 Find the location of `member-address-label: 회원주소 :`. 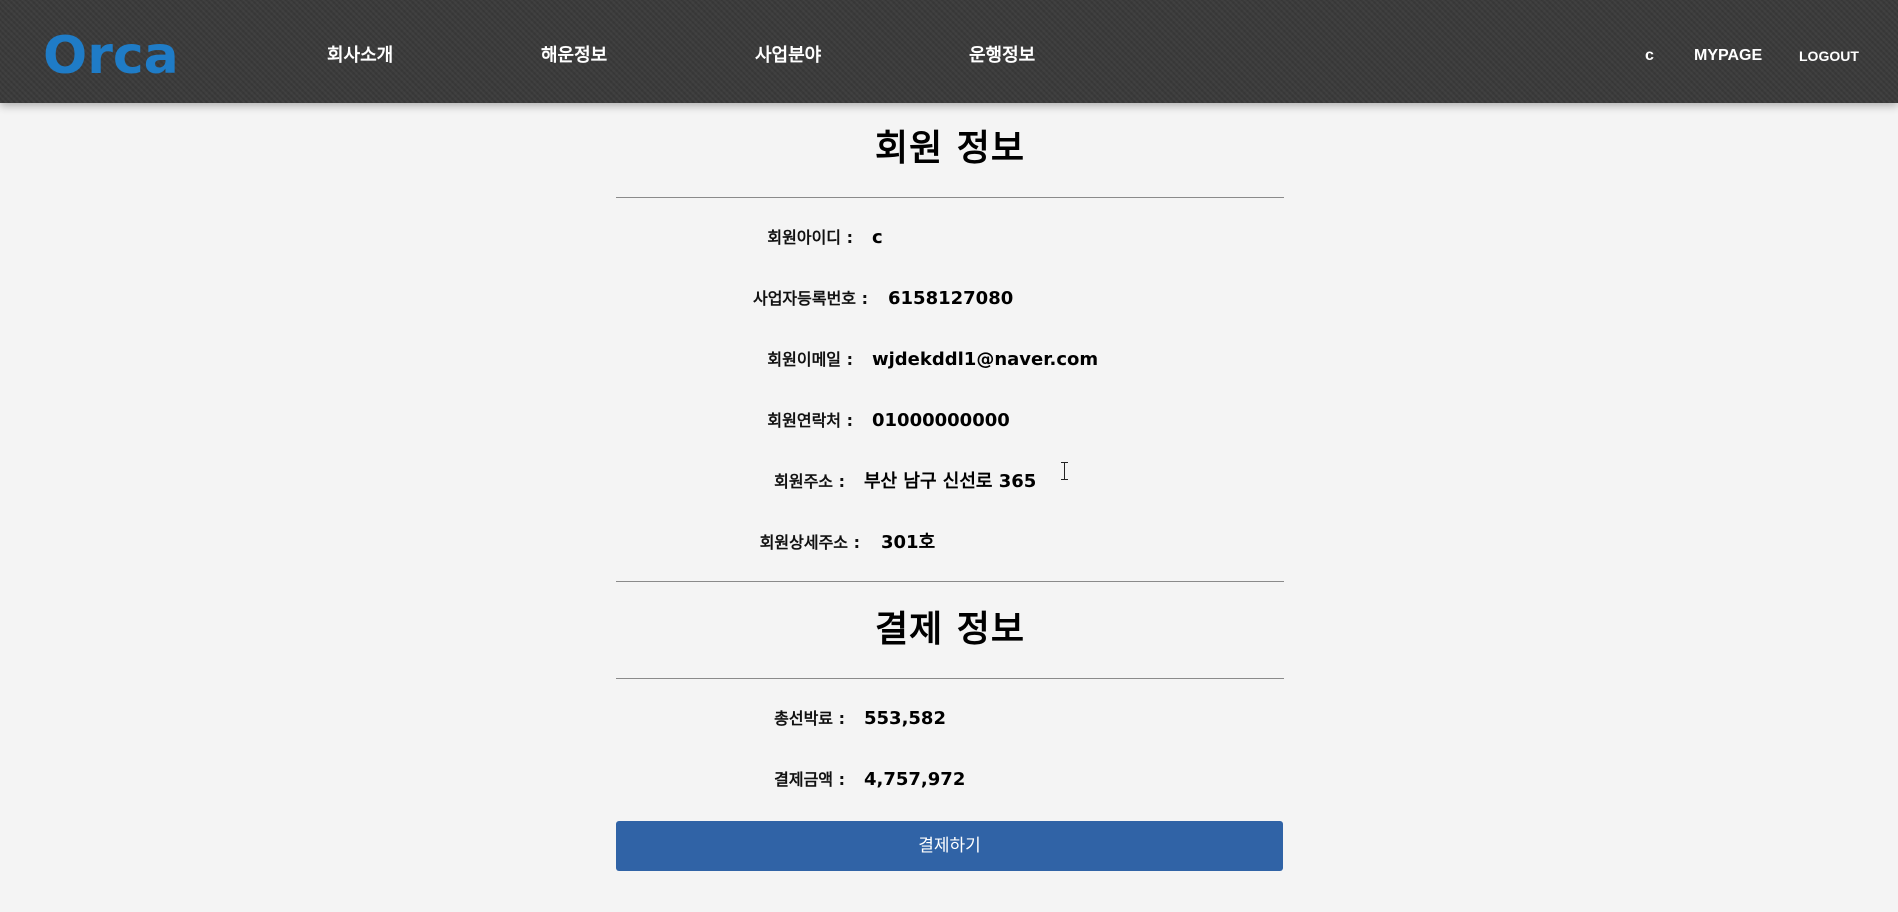

member-address-label: 회원주소 : is located at coordinates (809, 481).